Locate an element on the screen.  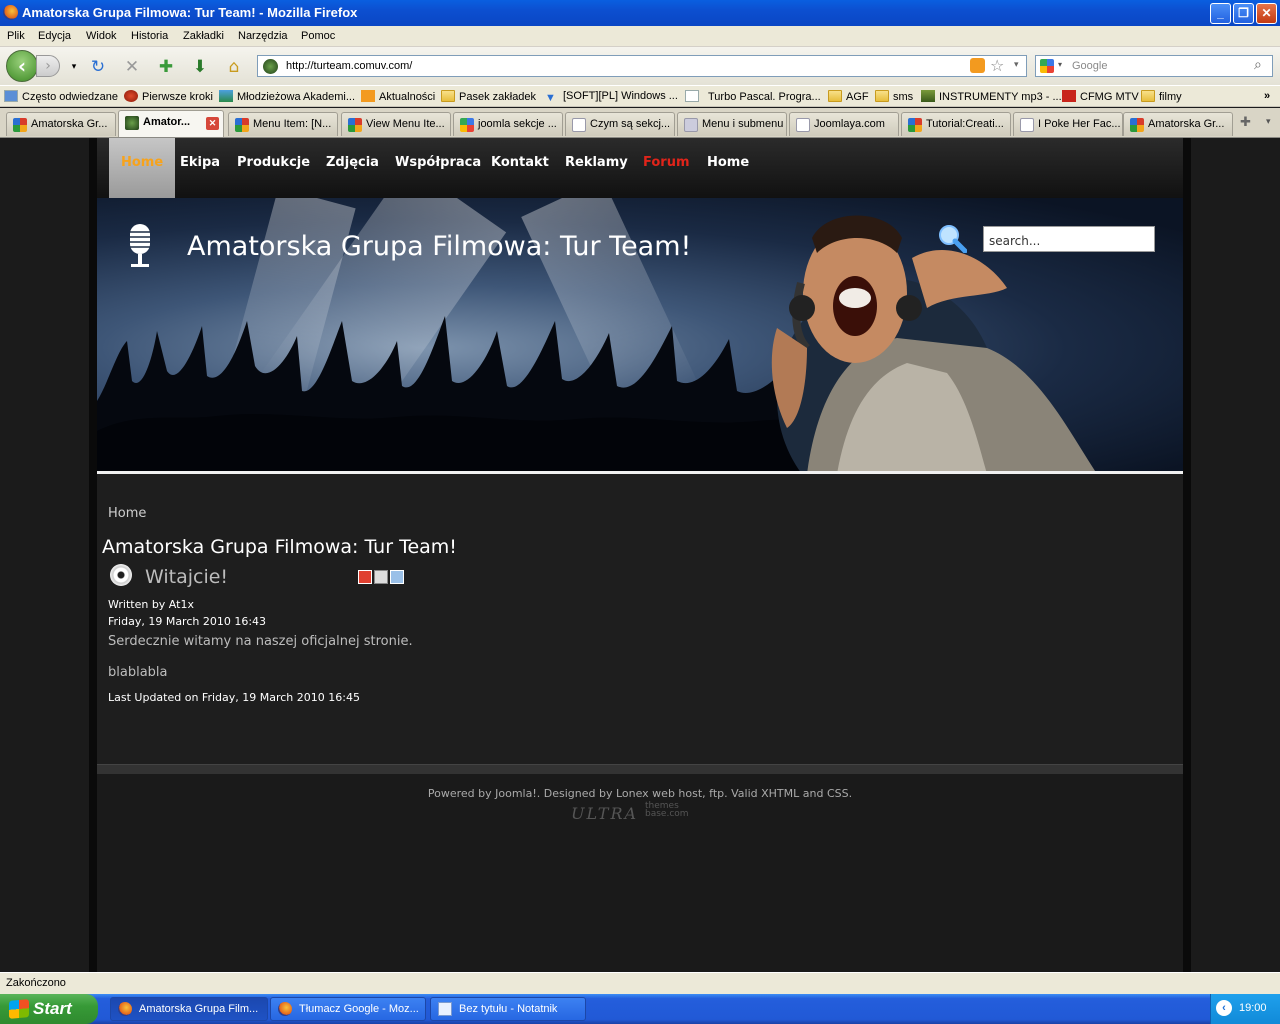
bookmark-item: Pierwsze kroki is located at coordinates (168, 96).